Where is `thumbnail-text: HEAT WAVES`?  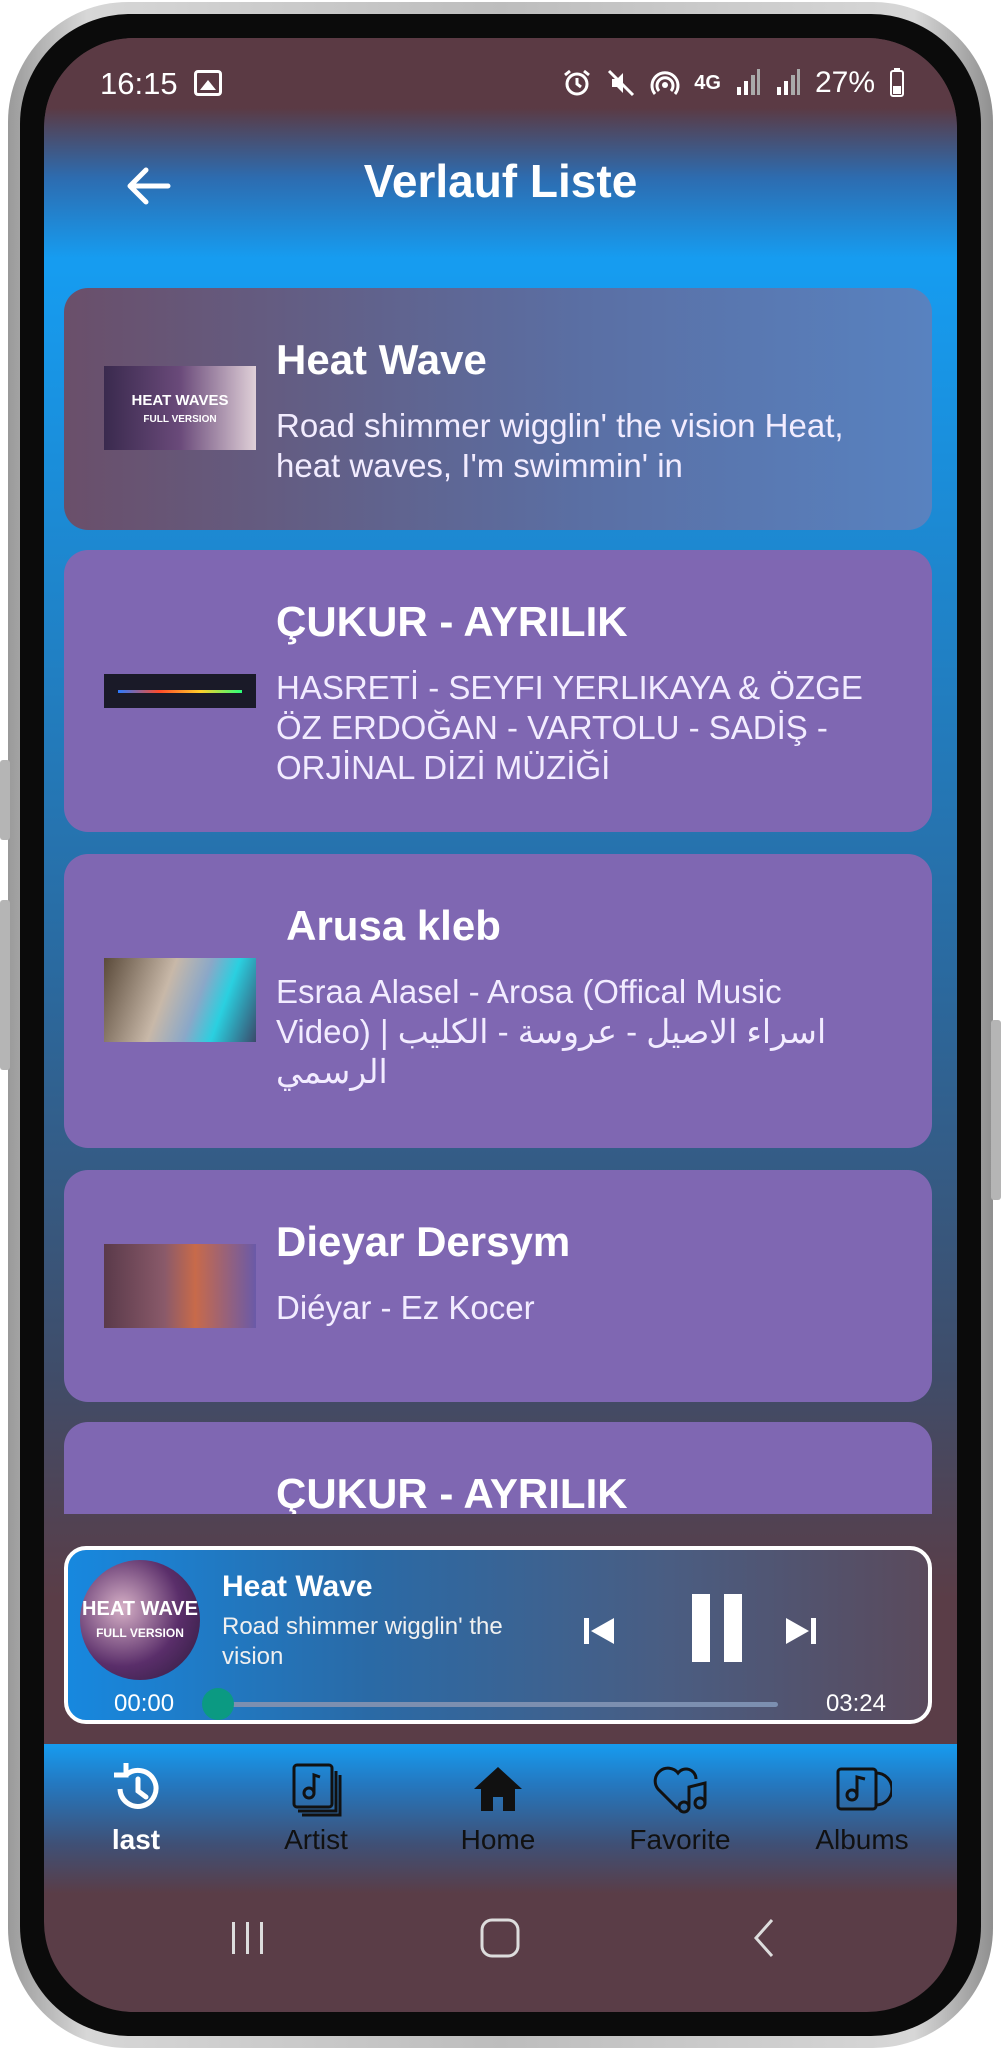
thumbnail-text: HEAT WAVES is located at coordinates (180, 400).